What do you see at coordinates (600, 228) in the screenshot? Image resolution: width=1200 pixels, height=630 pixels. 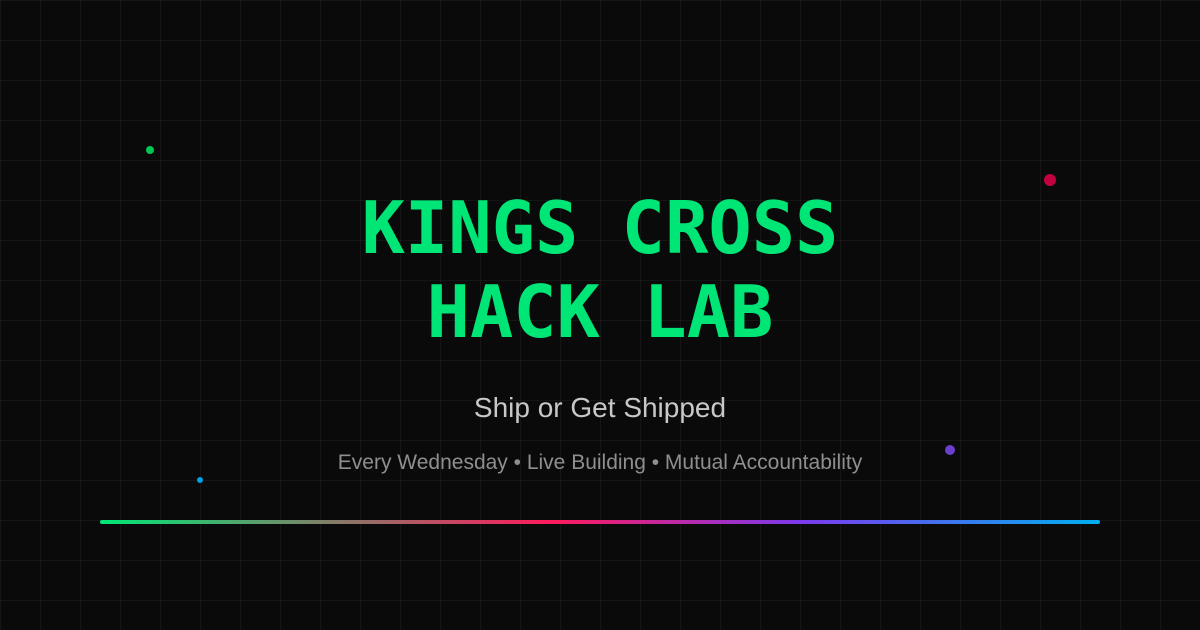 I see `hero-title-line-1: KINGS CROSS` at bounding box center [600, 228].